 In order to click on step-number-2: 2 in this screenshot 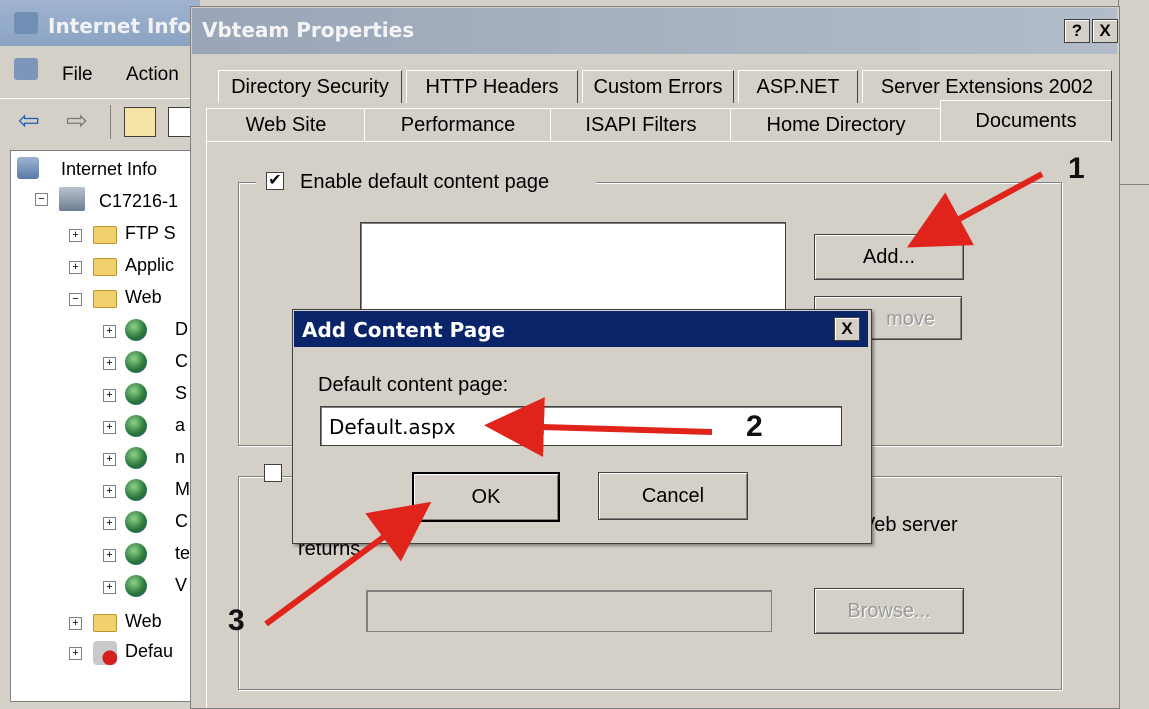, I will do `click(754, 426)`.